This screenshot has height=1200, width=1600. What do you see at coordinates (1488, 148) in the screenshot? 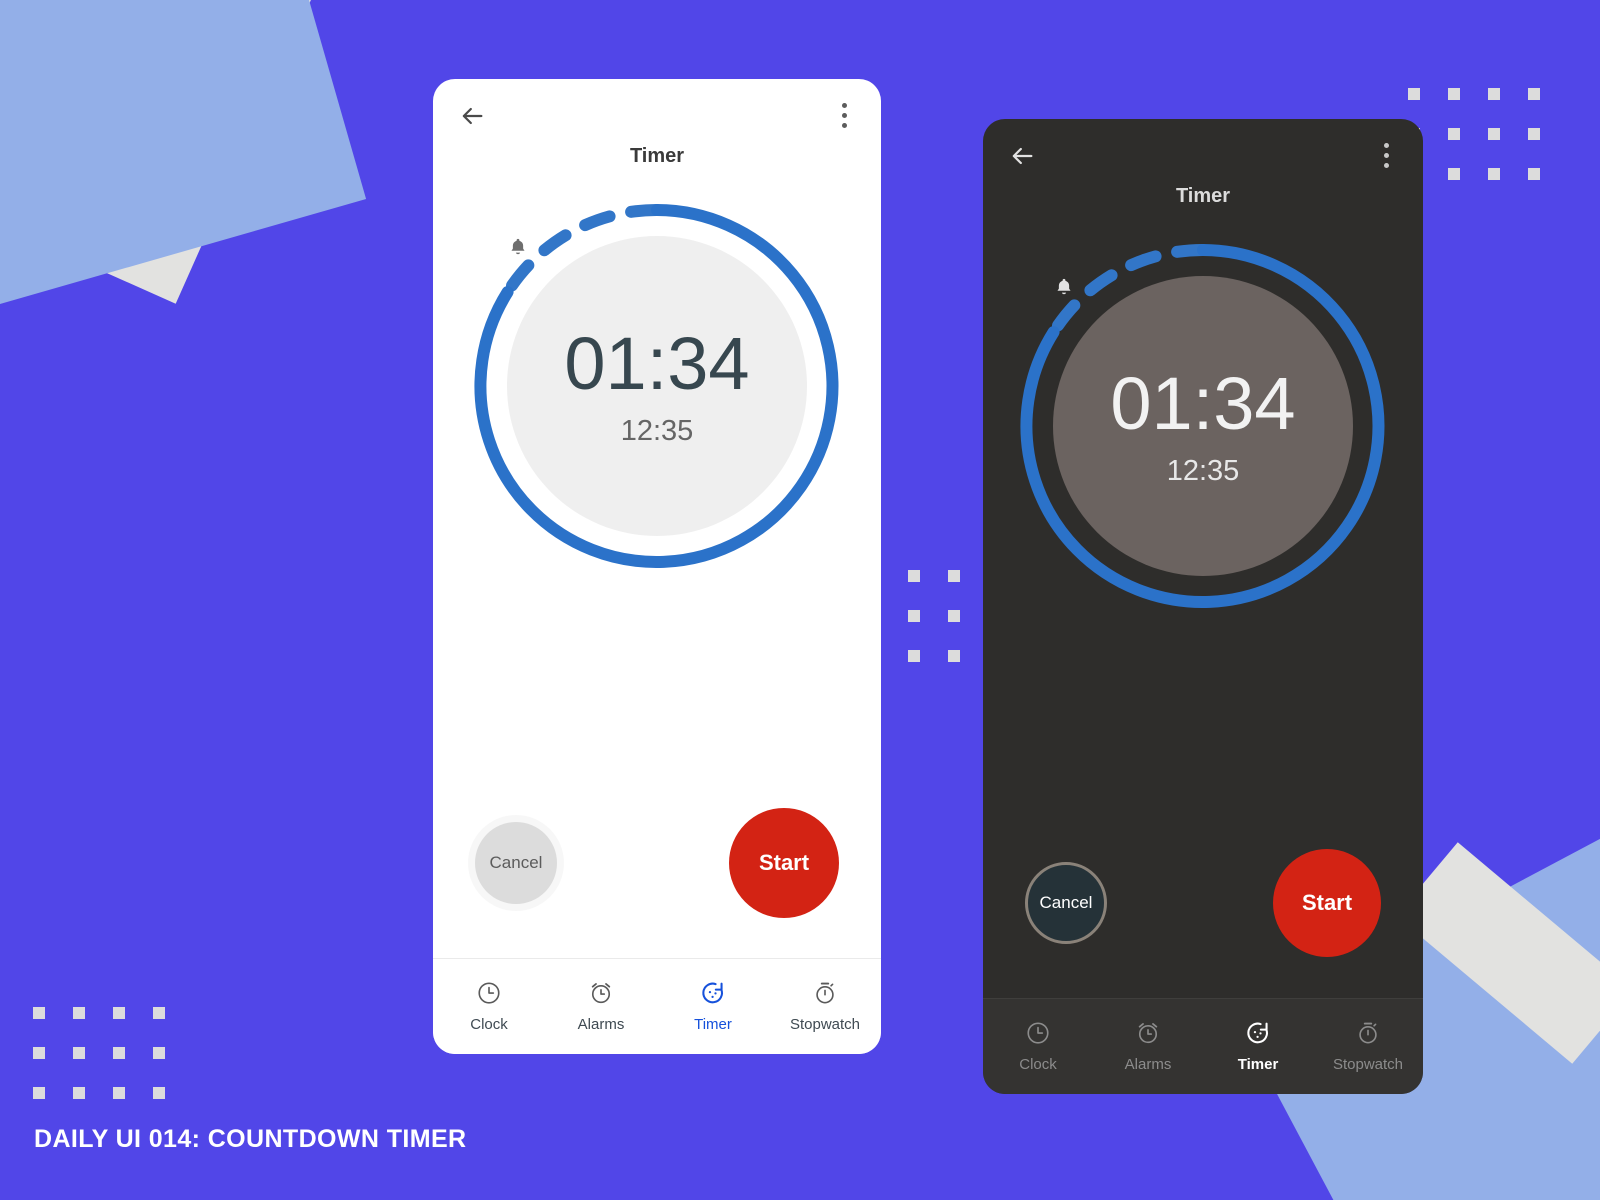
I see `decor-dot-grid-top-right` at bounding box center [1488, 148].